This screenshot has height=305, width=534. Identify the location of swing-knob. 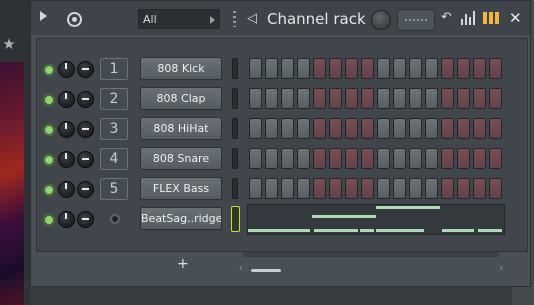
(381, 20).